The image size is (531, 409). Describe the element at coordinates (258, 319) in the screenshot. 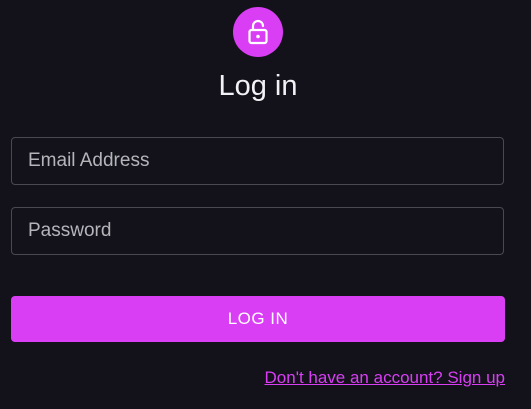

I see `login-button: LOG IN` at that location.